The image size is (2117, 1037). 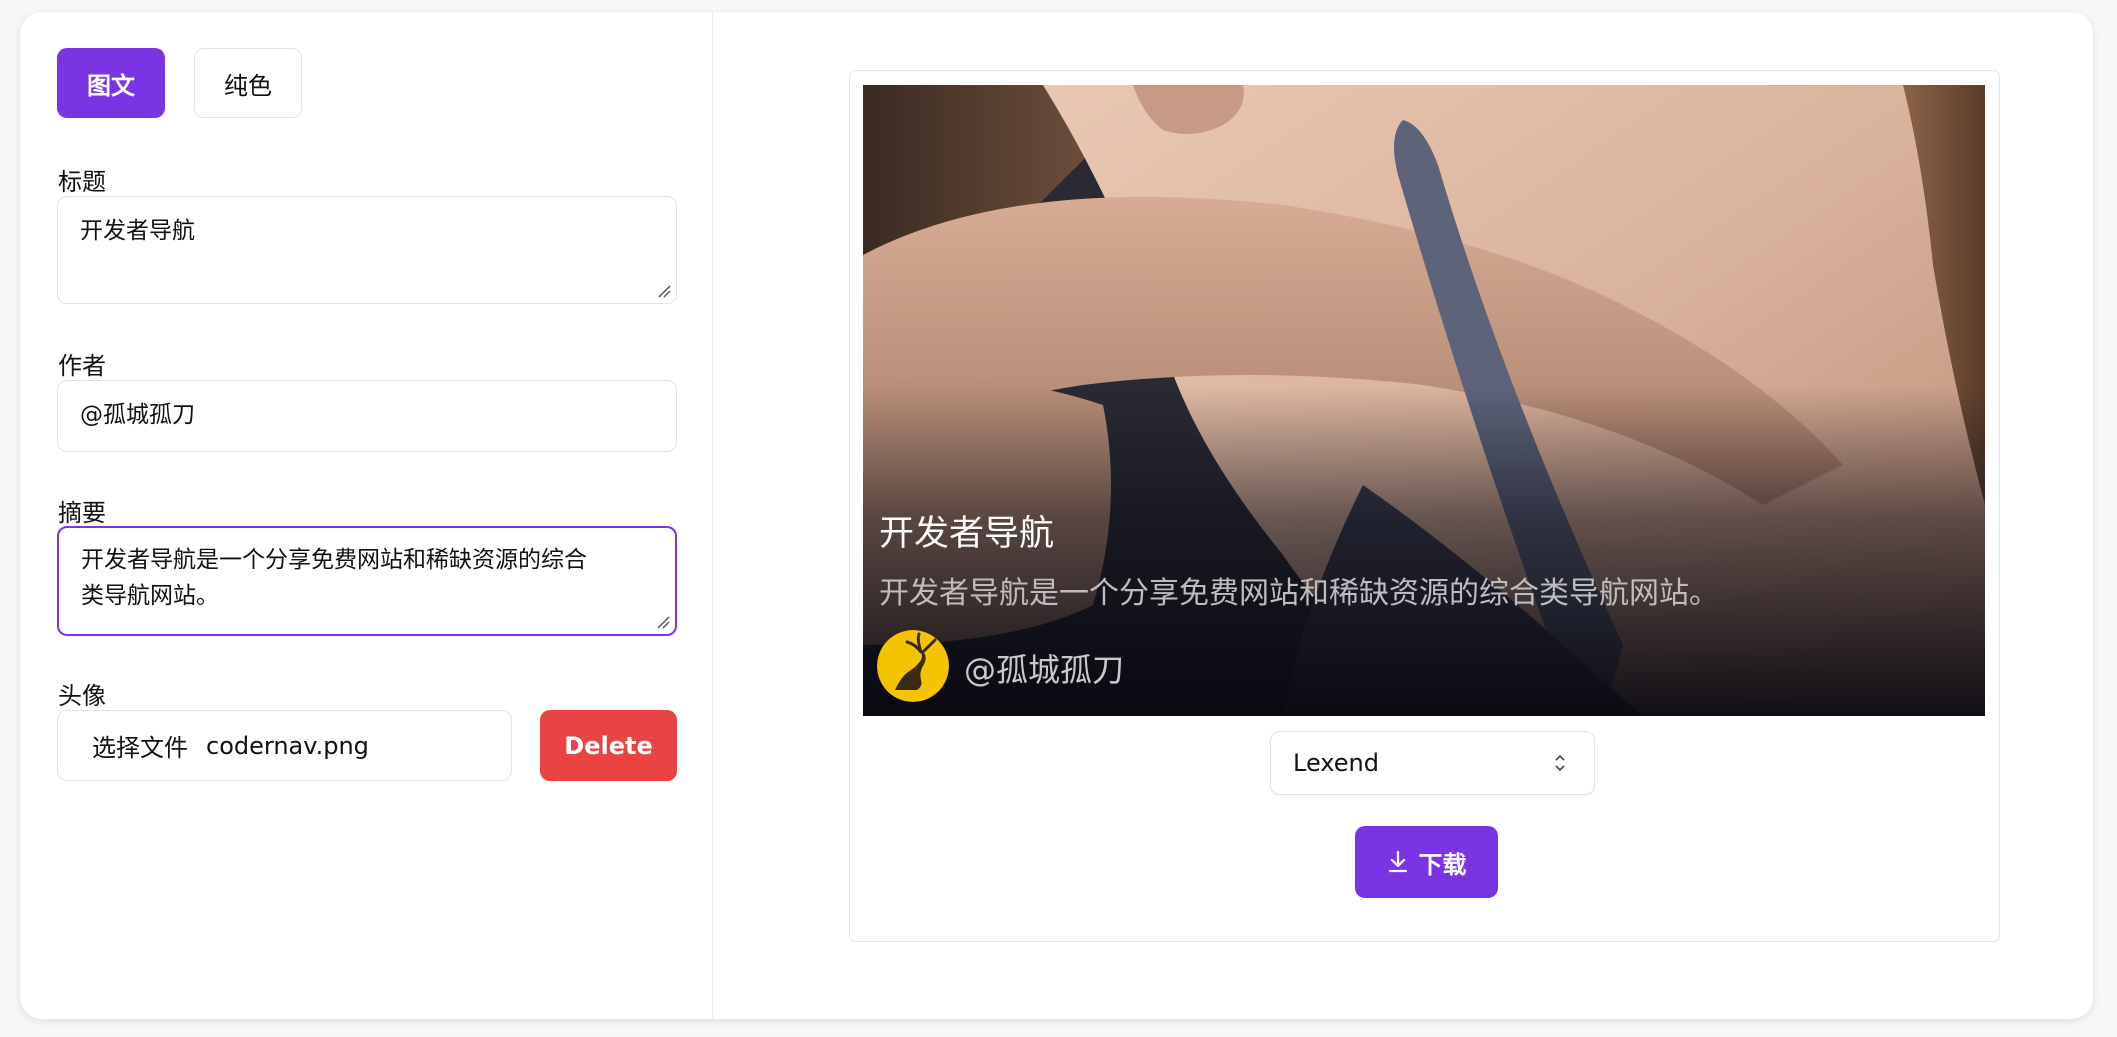 I want to click on title-label: 标题, so click(x=82, y=182).